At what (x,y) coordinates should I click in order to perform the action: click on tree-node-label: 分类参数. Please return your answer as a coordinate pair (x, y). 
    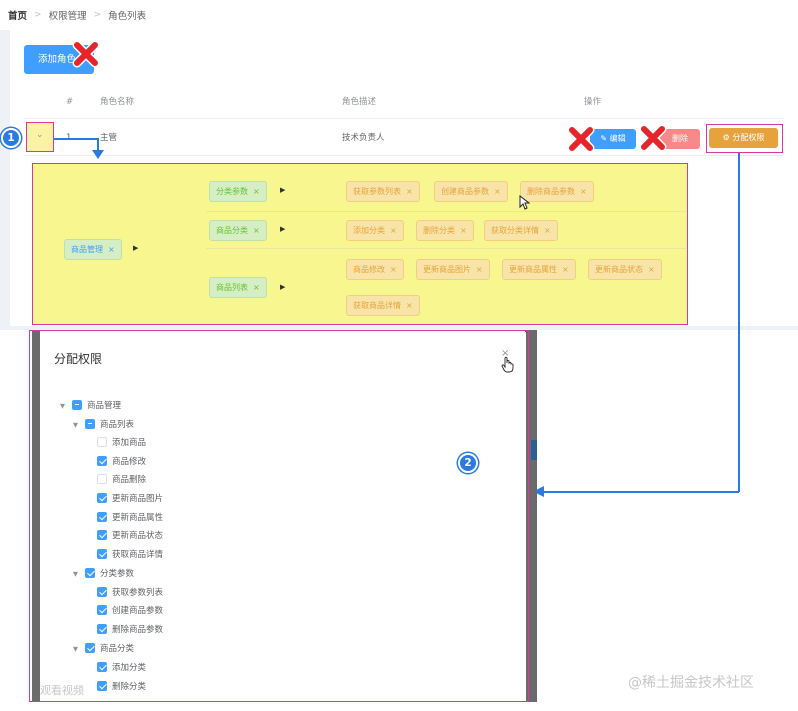
    Looking at the image, I should click on (117, 574).